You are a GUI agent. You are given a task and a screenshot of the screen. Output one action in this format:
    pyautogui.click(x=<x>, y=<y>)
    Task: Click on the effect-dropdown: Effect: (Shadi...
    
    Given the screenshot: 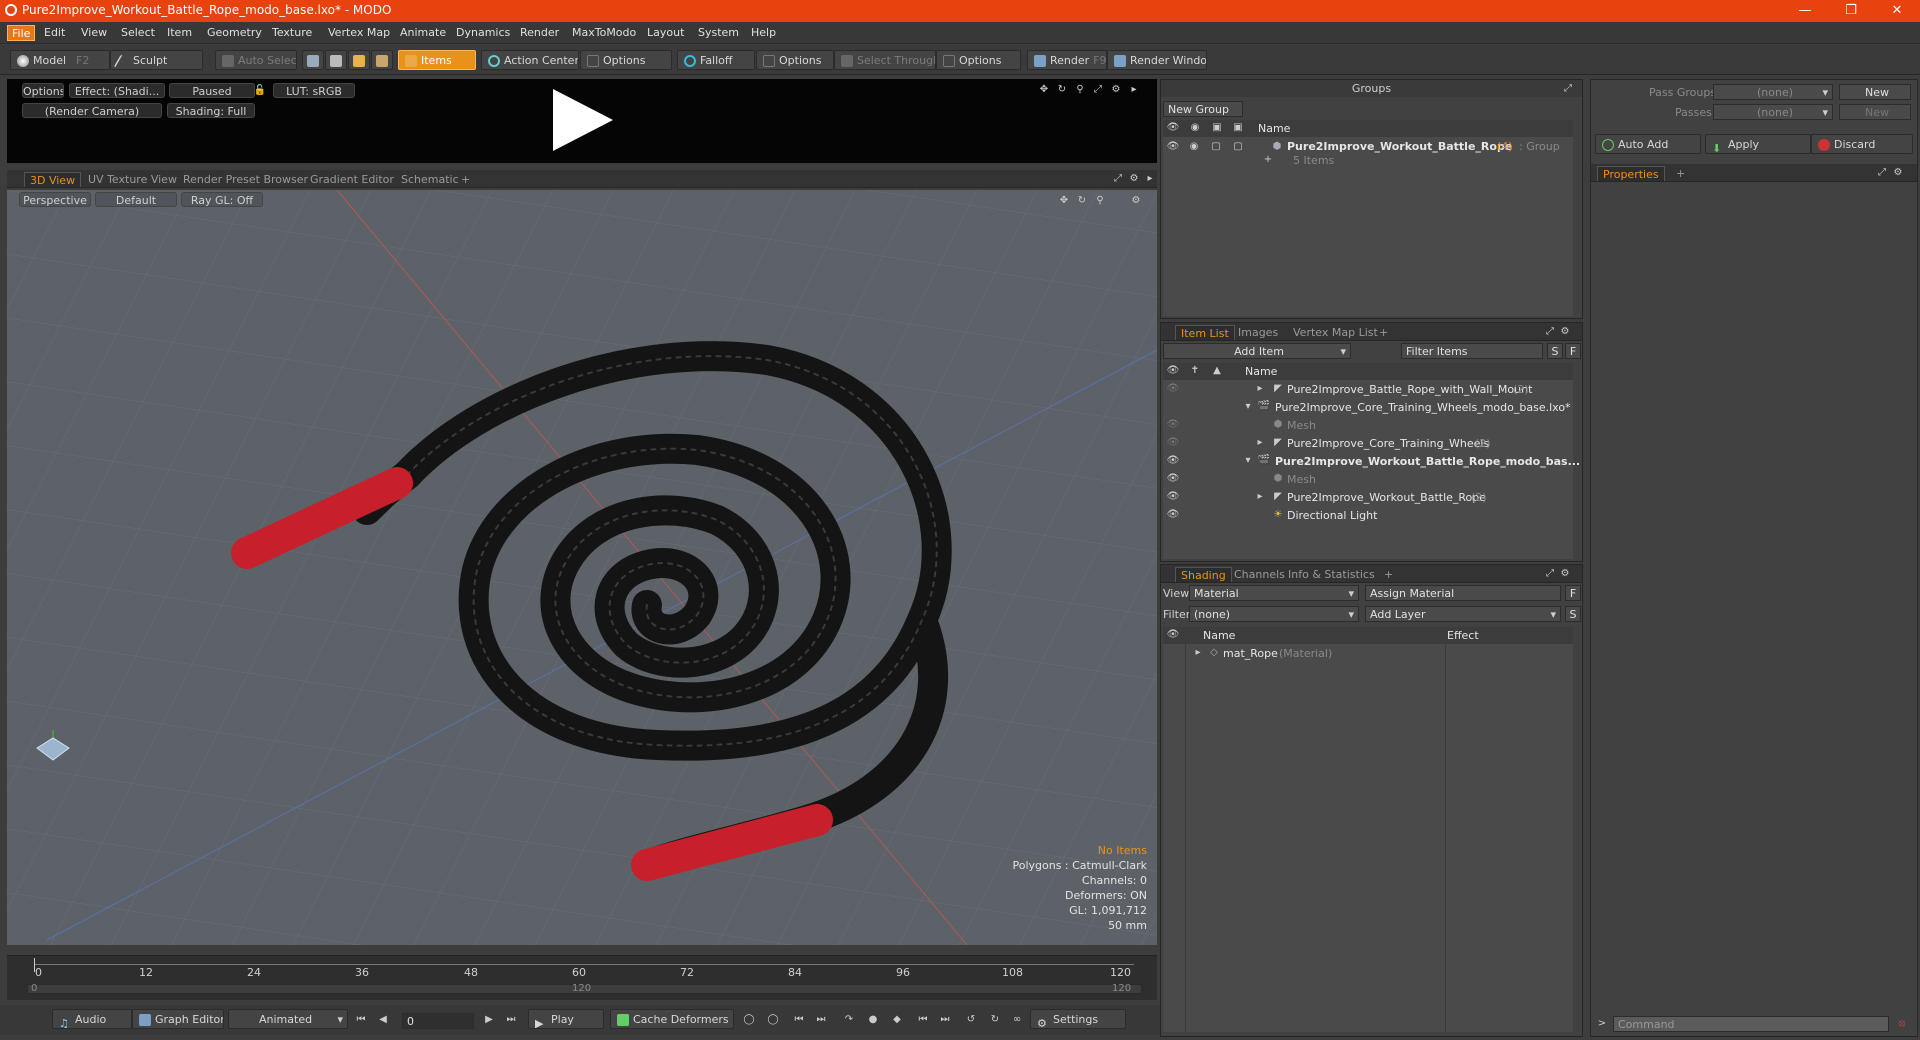 What is the action you would take?
    pyautogui.click(x=117, y=90)
    